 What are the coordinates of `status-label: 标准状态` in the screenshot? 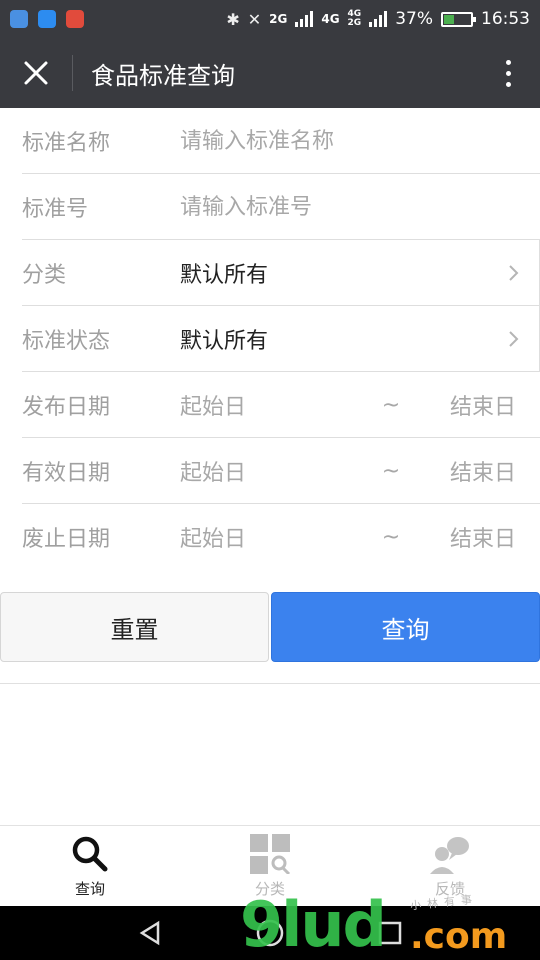 It's located at (66, 341).